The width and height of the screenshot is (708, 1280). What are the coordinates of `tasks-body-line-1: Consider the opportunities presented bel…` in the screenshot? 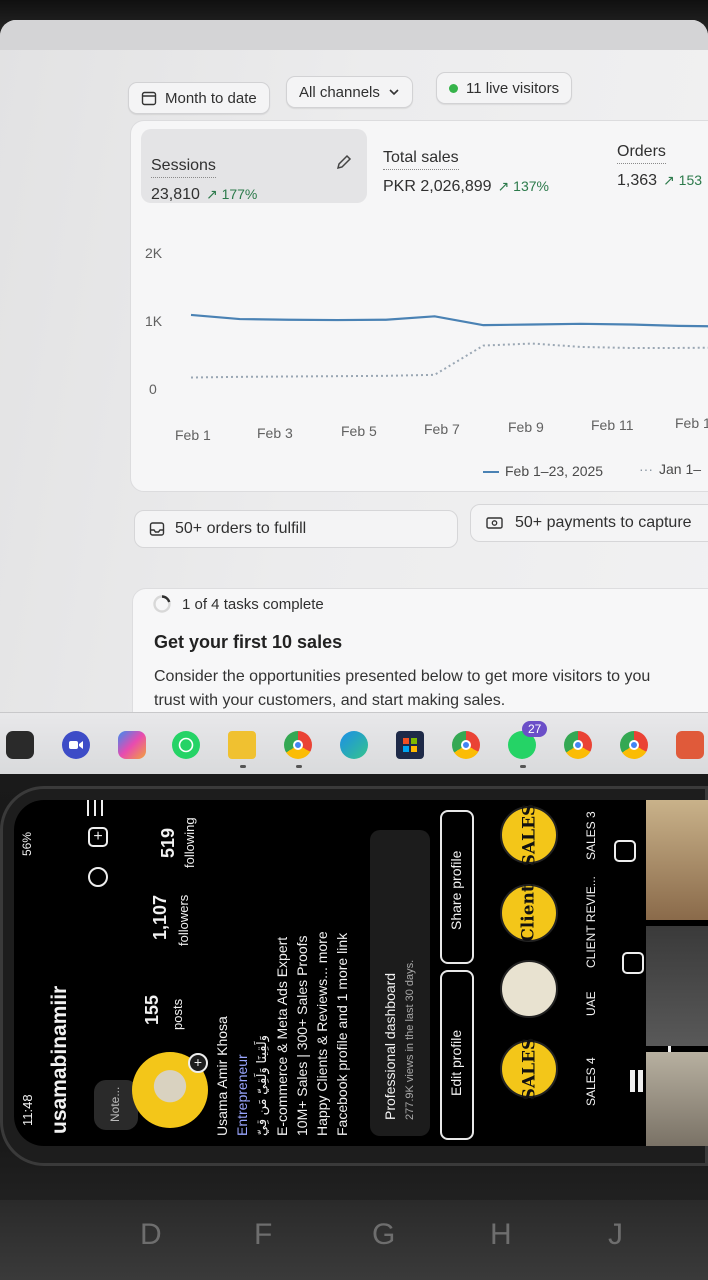 It's located at (402, 676).